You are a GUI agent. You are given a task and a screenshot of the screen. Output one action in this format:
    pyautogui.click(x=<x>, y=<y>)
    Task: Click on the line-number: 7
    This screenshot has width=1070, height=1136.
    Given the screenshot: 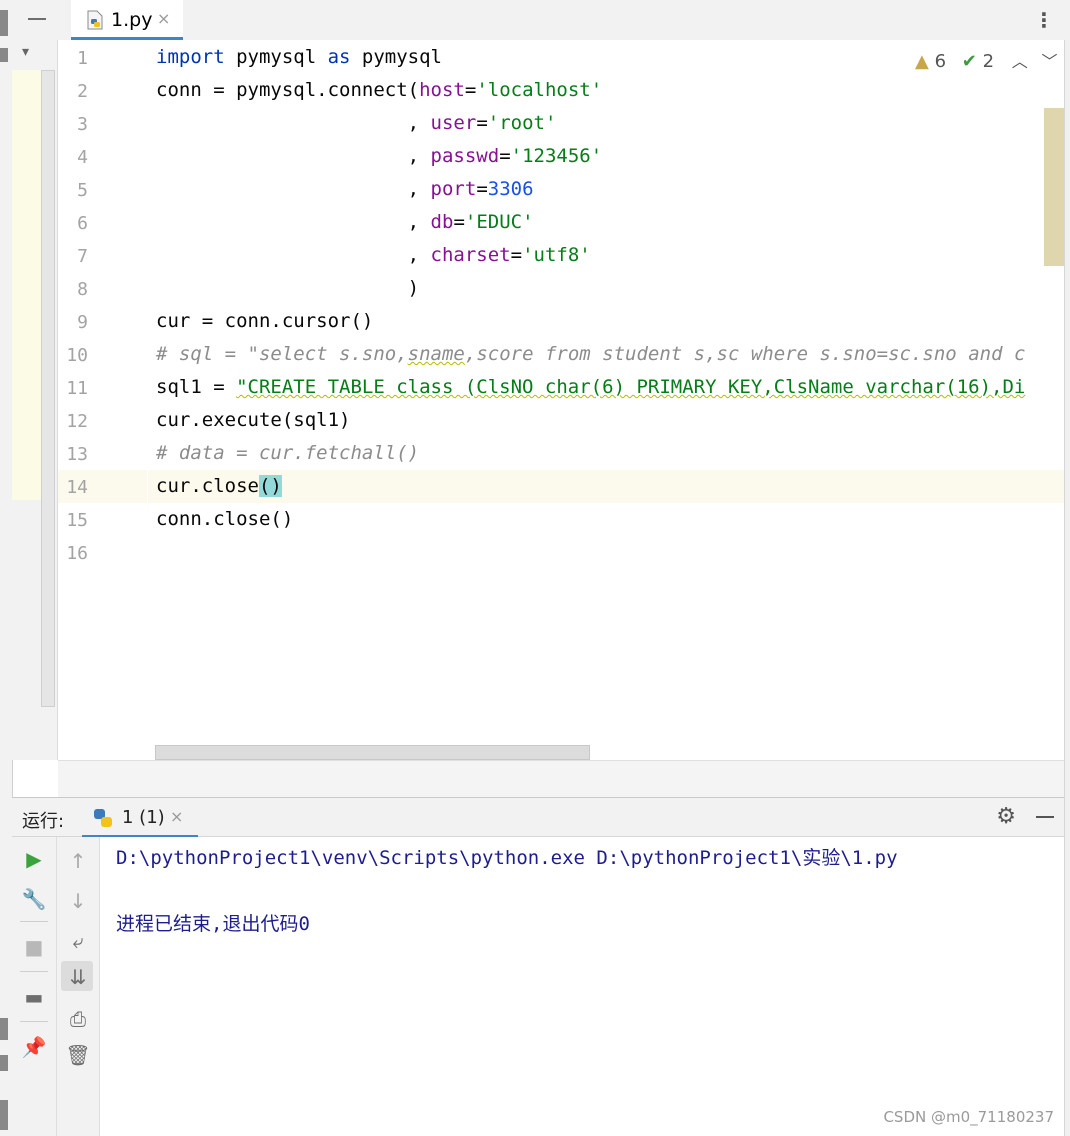 What is the action you would take?
    pyautogui.click(x=82, y=256)
    